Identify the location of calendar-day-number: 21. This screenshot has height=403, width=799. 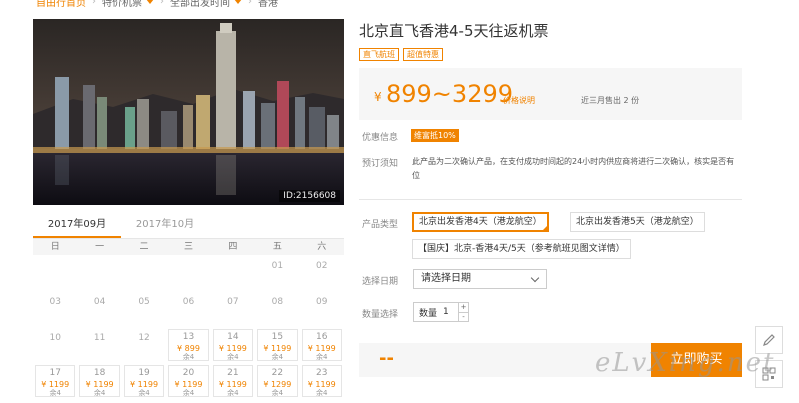
(233, 373).